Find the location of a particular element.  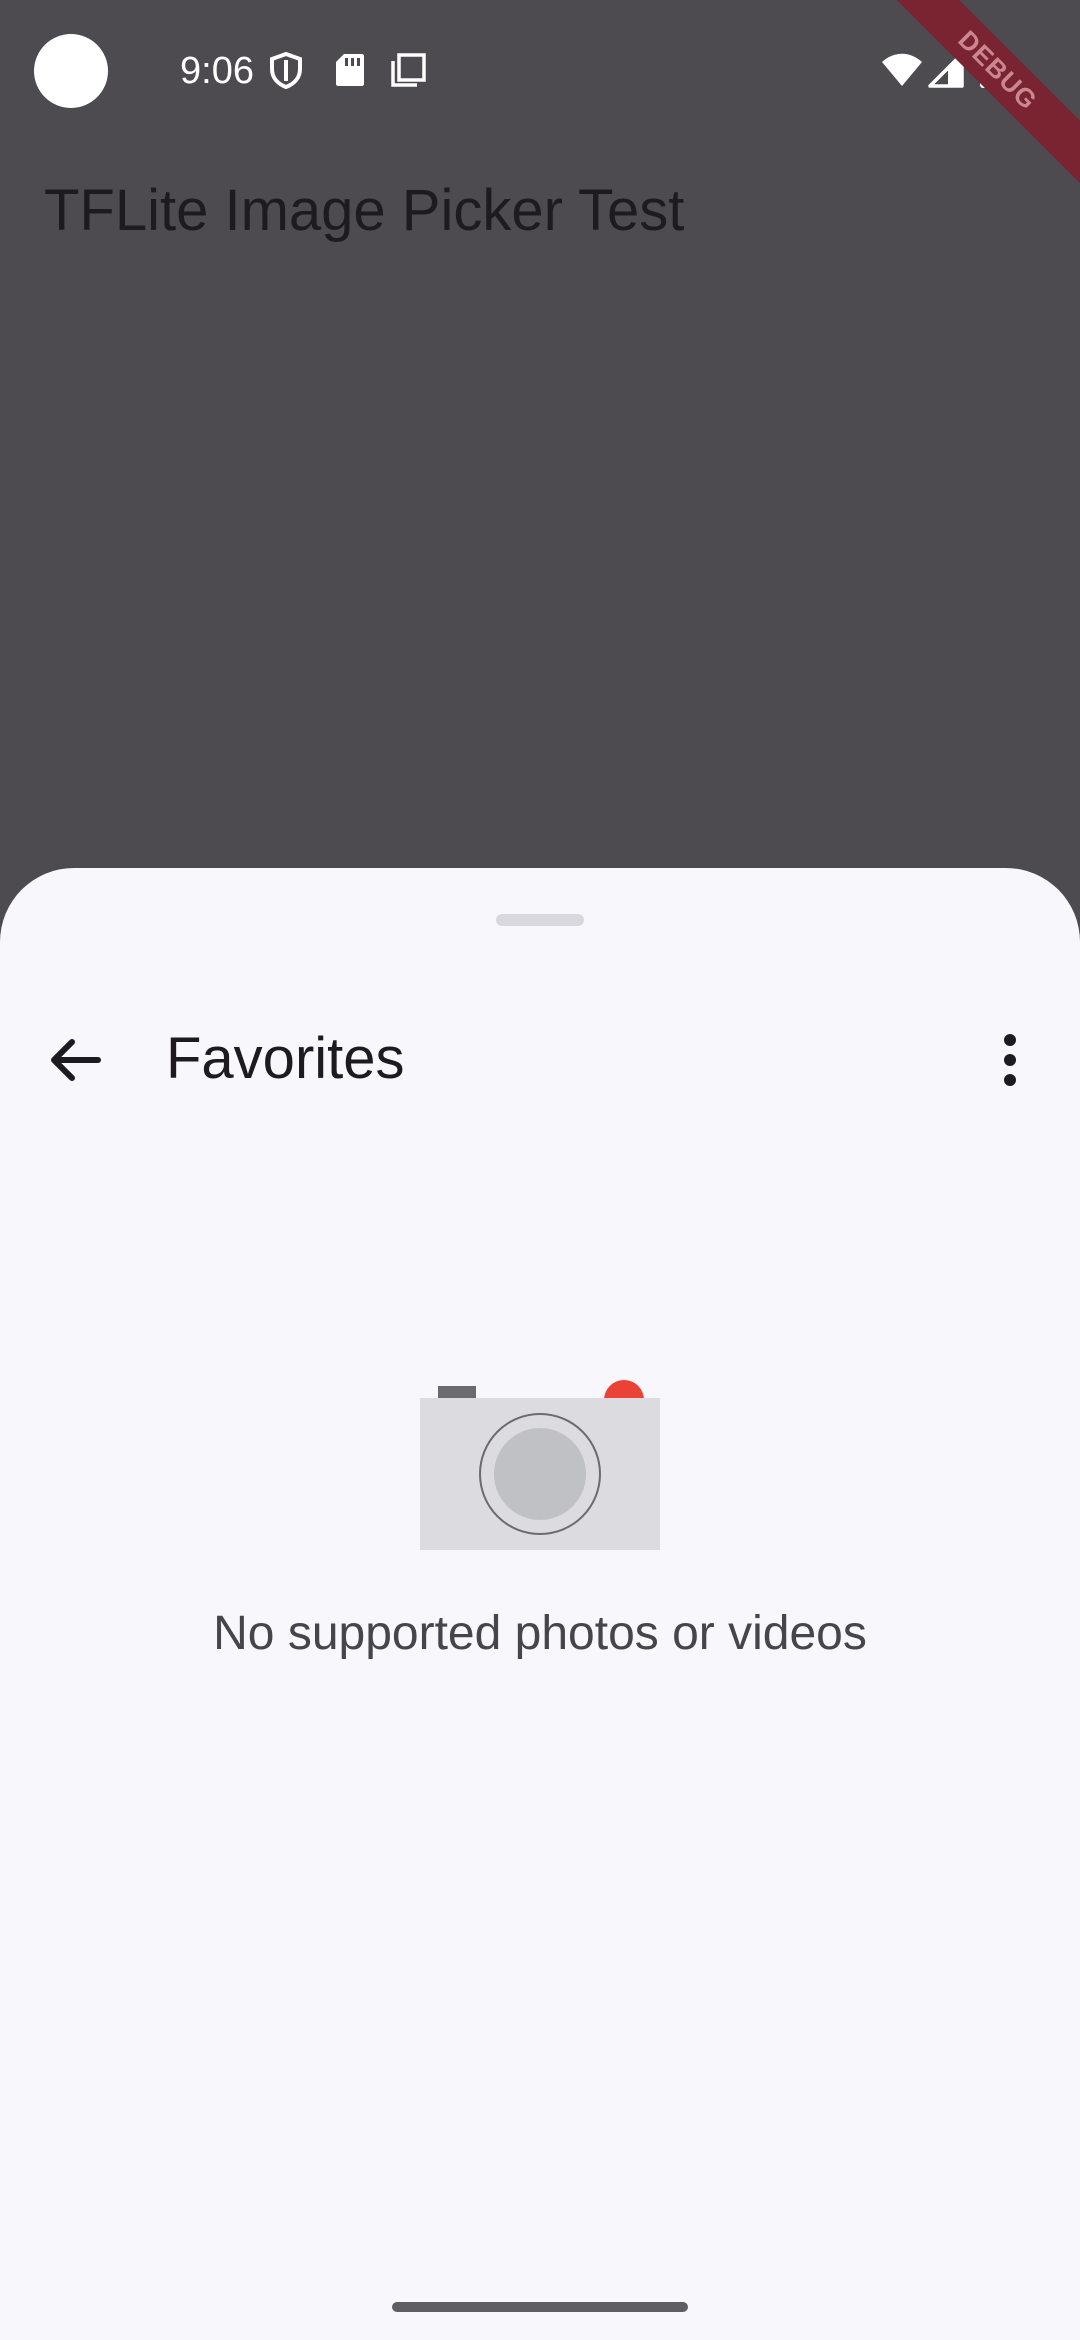

shield-icon is located at coordinates (286, 70).